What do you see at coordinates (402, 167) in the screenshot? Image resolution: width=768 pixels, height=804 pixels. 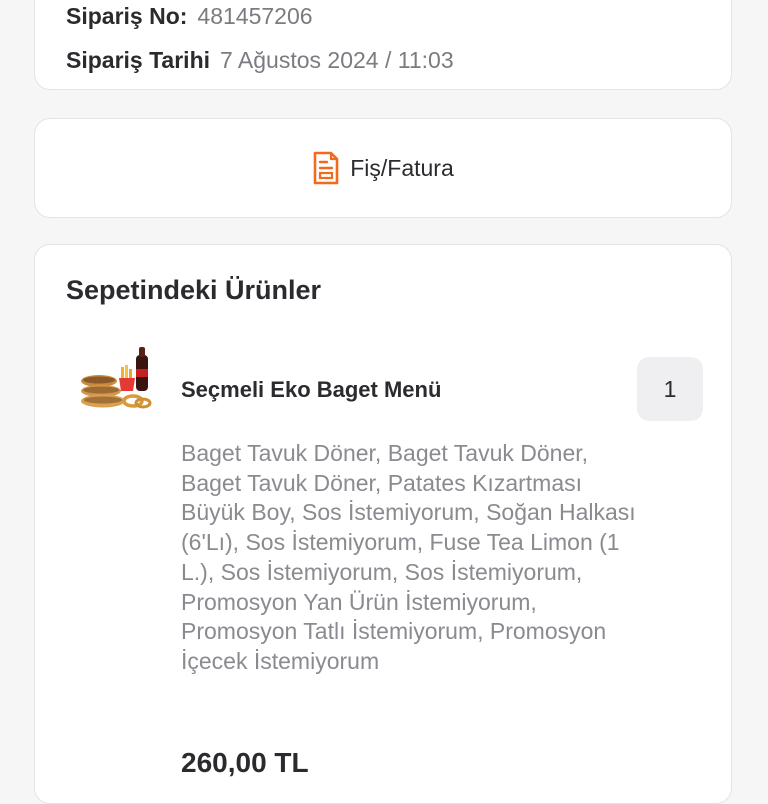 I see `receipt-label: Fiş/Fatura` at bounding box center [402, 167].